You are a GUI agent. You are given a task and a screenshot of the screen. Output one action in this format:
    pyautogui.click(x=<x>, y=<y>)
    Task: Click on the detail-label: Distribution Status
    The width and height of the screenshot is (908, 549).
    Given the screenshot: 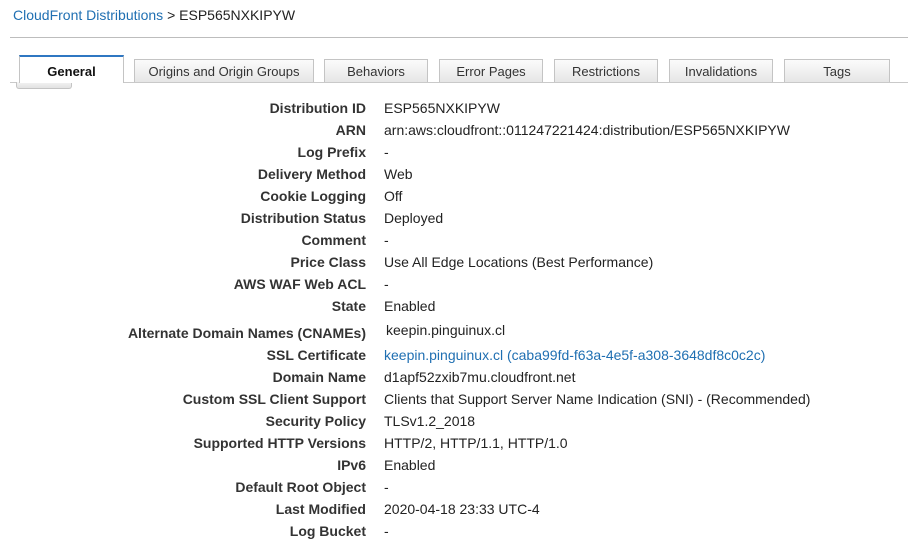 What is the action you would take?
    pyautogui.click(x=303, y=218)
    